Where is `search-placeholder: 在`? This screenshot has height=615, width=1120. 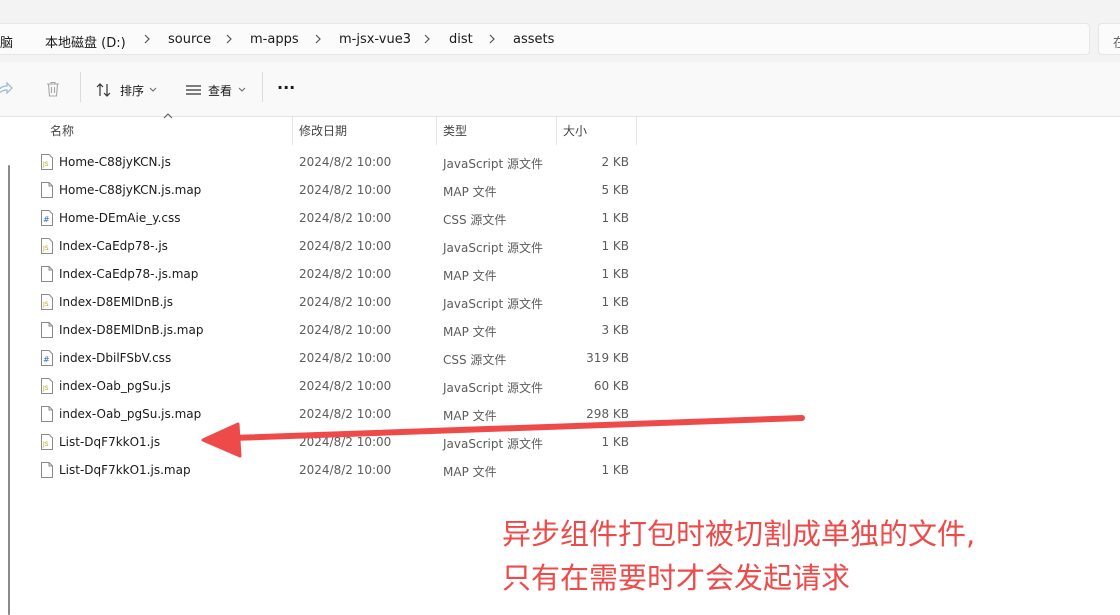
search-placeholder: 在 is located at coordinates (1116, 43).